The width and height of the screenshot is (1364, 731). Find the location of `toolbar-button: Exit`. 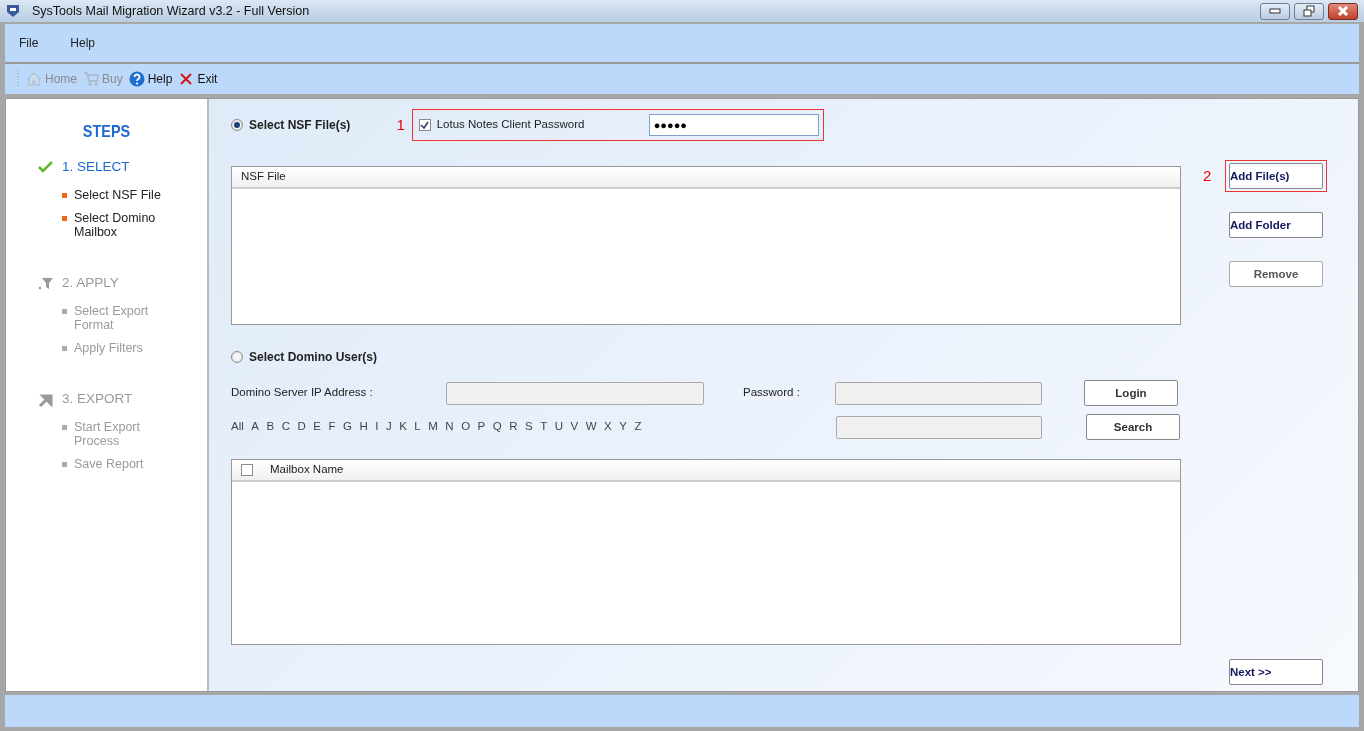

toolbar-button: Exit is located at coordinates (198, 79).